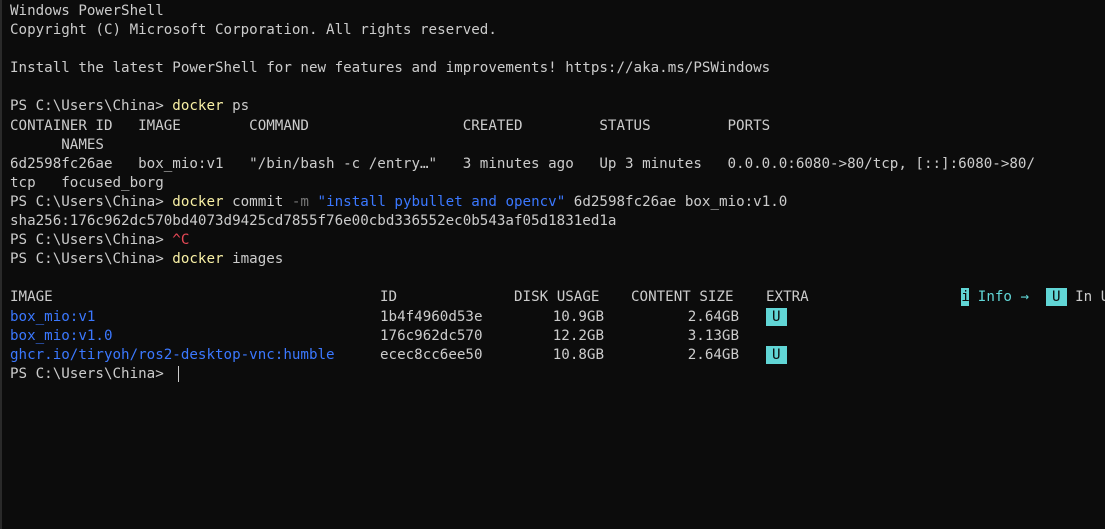 The image size is (1105, 529). What do you see at coordinates (578, 354) in the screenshot?
I see `disk-usage: 10.8GB` at bounding box center [578, 354].